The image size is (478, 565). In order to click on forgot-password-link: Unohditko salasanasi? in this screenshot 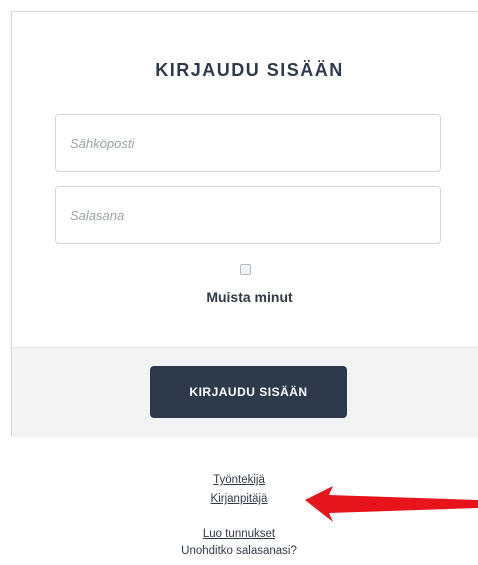, I will do `click(239, 551)`.